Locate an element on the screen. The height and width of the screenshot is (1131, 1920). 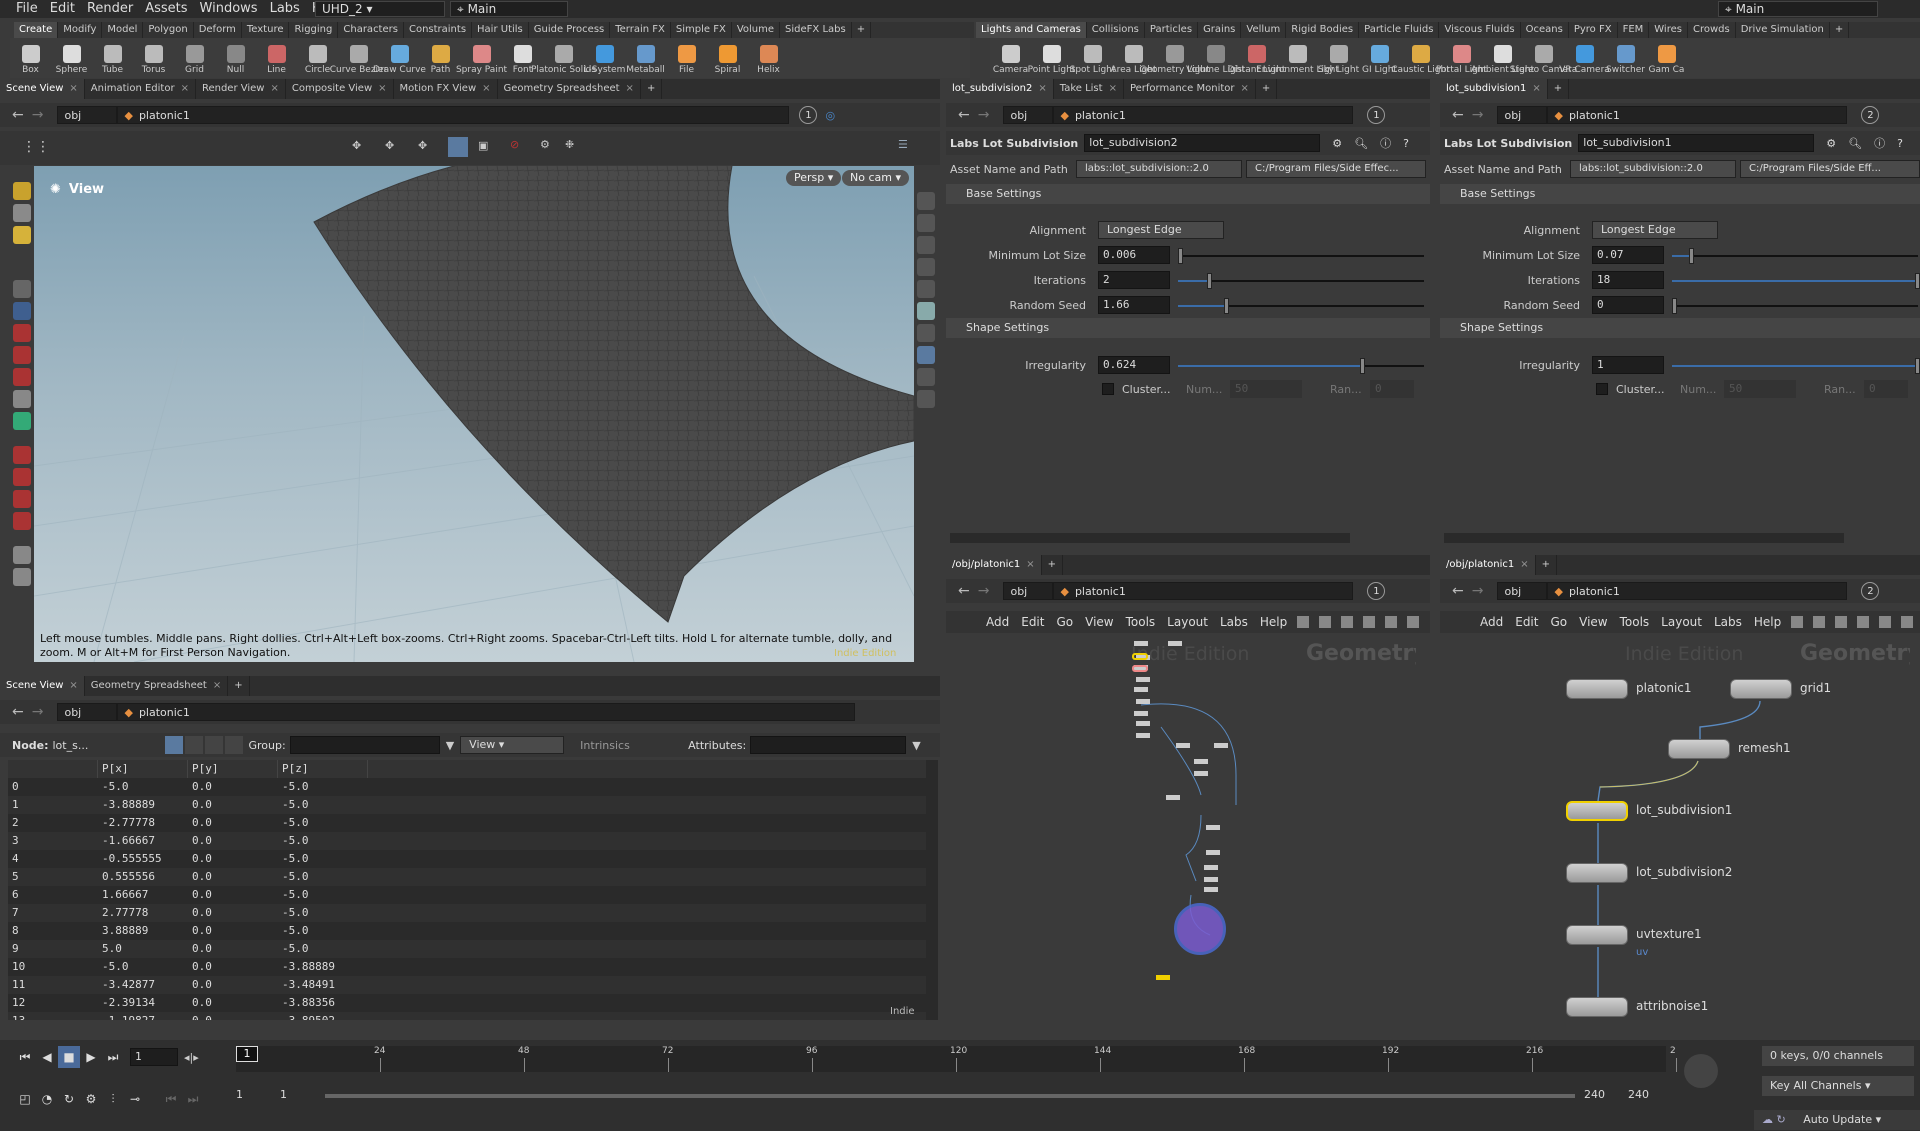
tab-scene-view: Scene View × is located at coordinates (42, 686).